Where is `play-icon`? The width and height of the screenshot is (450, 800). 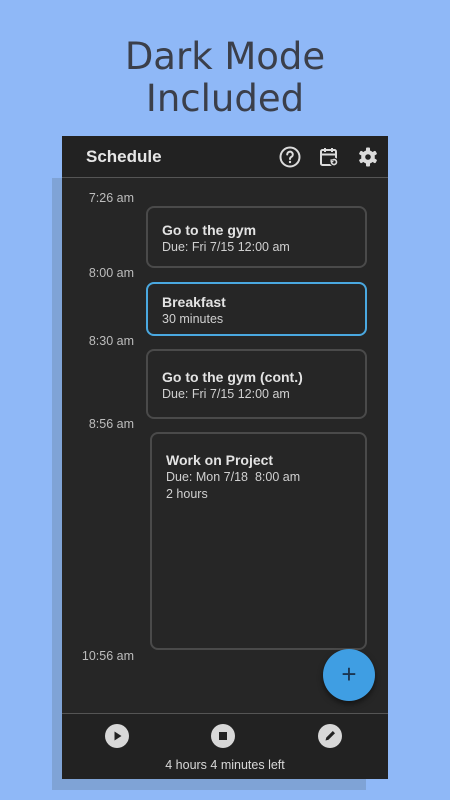 play-icon is located at coordinates (117, 736).